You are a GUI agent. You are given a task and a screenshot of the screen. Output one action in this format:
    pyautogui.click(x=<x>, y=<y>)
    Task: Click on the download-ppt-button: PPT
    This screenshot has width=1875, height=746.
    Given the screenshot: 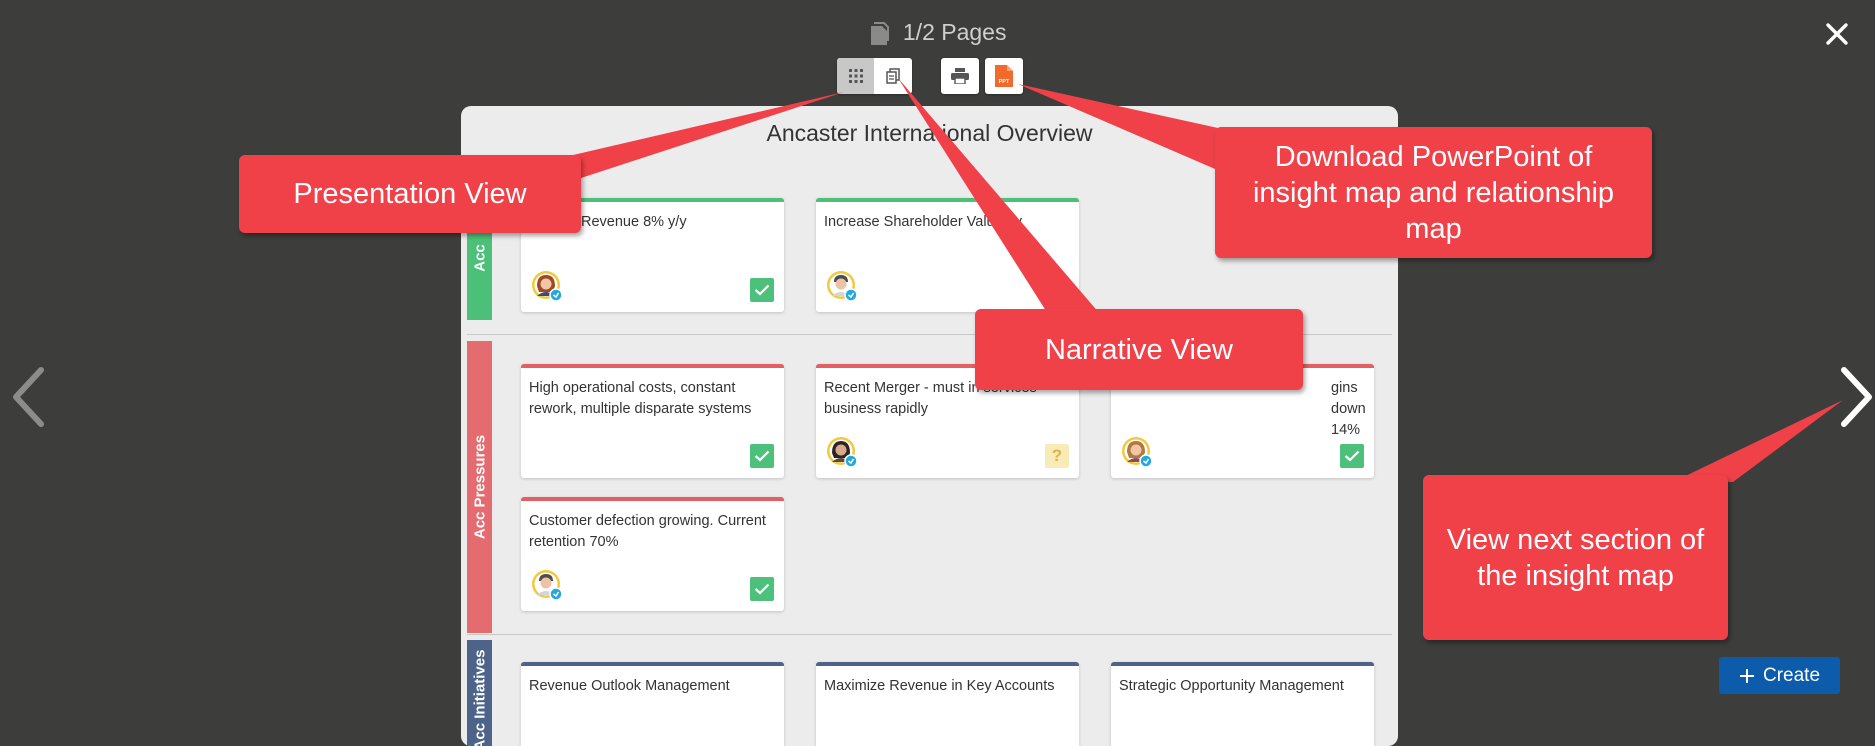 What is the action you would take?
    pyautogui.click(x=1004, y=76)
    